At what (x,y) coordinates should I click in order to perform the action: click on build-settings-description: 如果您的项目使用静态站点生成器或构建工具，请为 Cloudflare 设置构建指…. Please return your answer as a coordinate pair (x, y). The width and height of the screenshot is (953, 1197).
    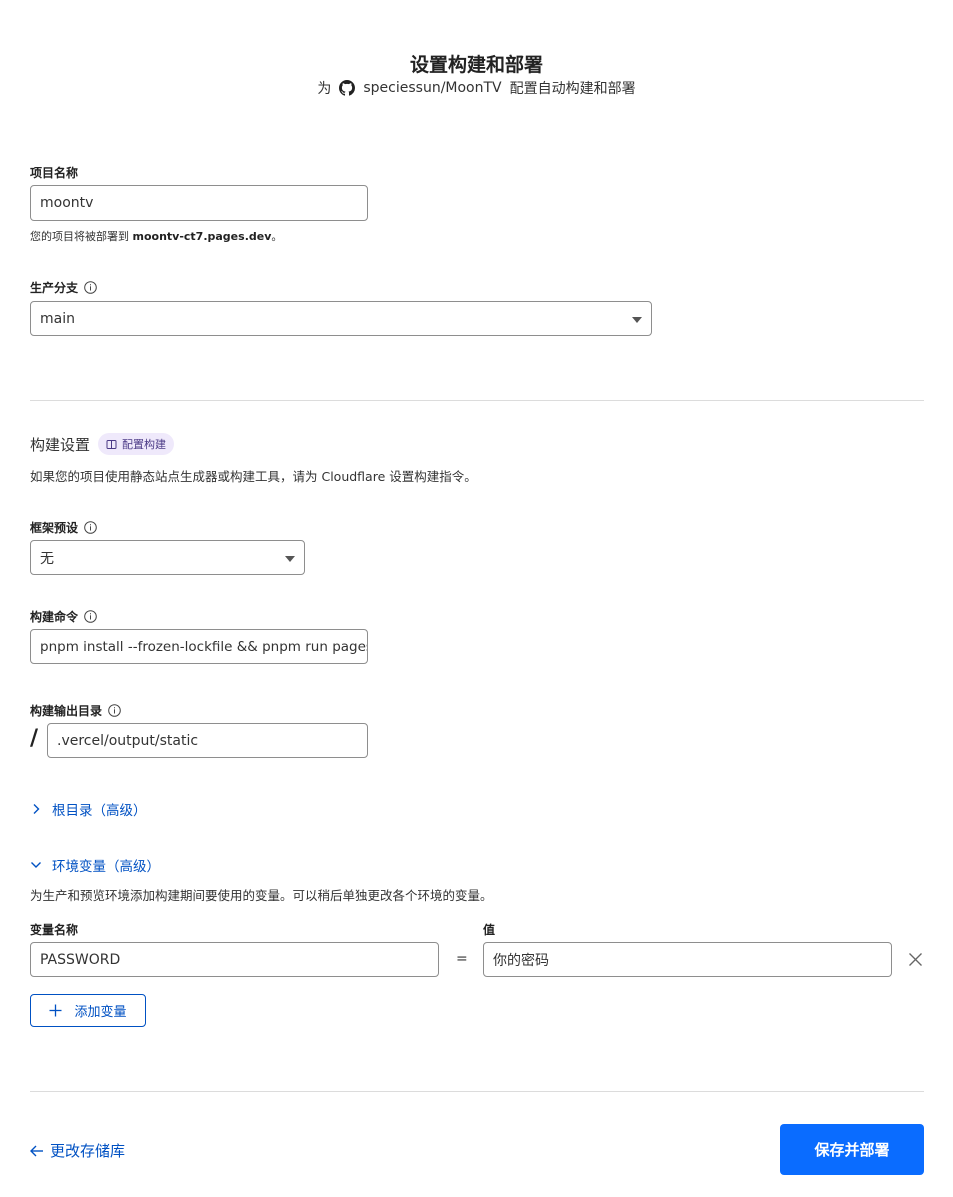
    Looking at the image, I should click on (253, 476).